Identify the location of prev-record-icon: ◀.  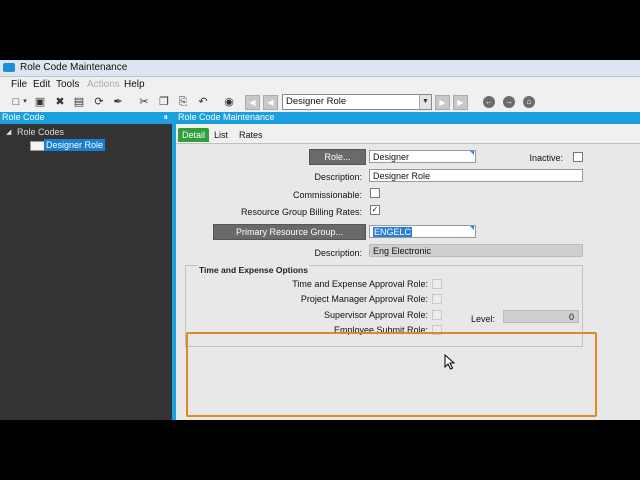
(270, 102).